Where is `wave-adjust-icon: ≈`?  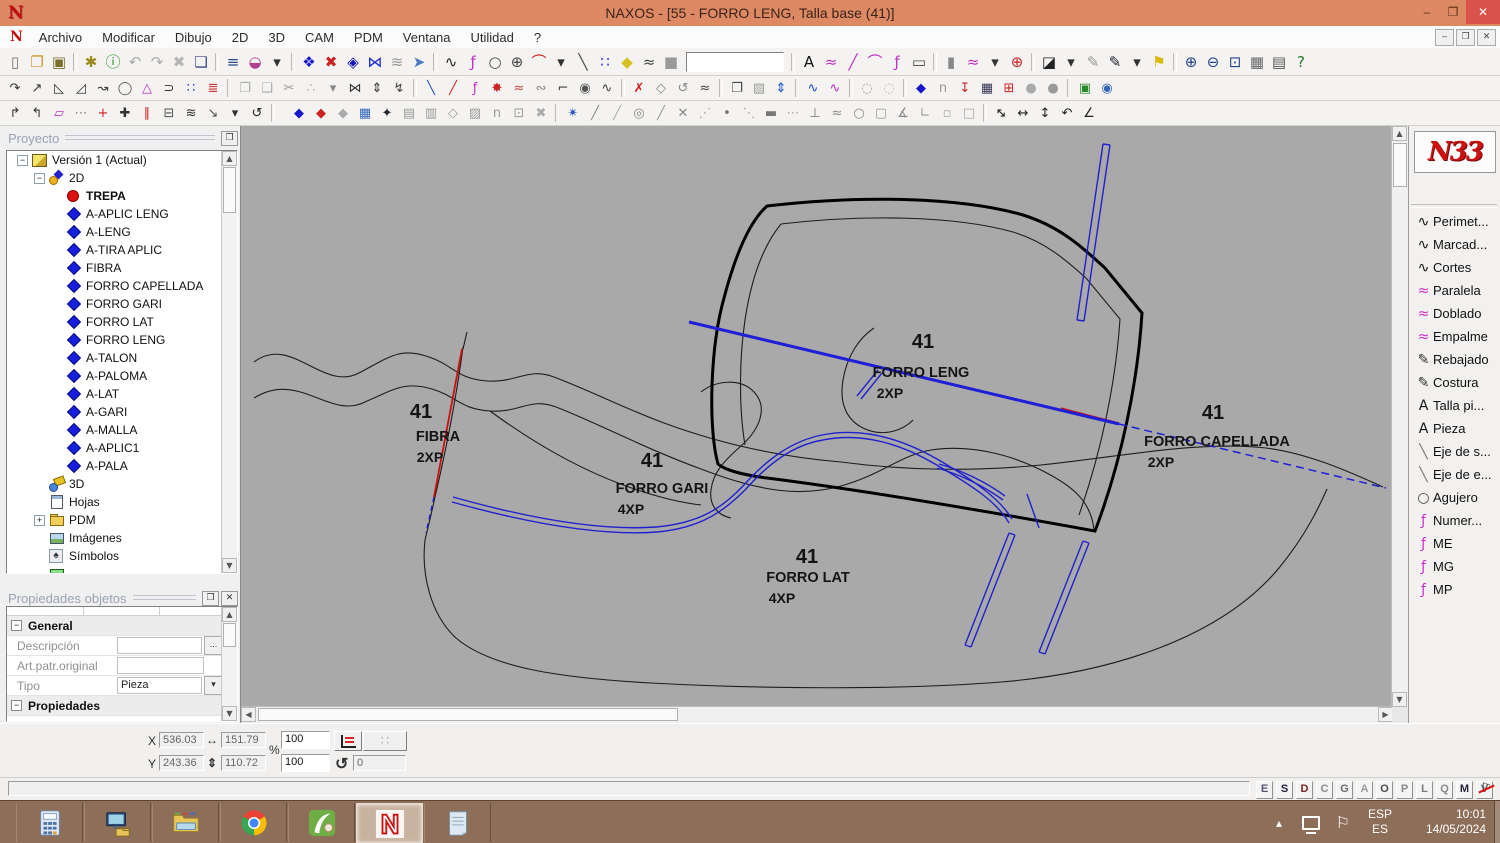 wave-adjust-icon: ≈ is located at coordinates (705, 88).